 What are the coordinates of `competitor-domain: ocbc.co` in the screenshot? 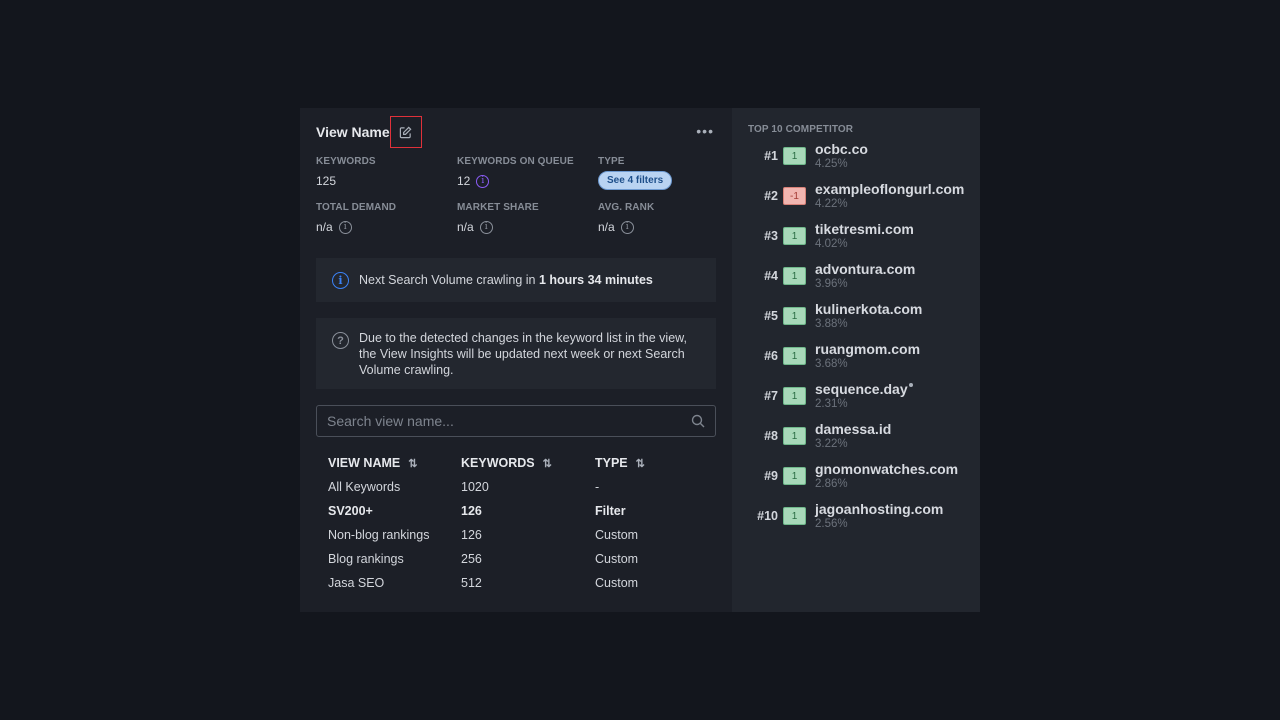 It's located at (841, 149).